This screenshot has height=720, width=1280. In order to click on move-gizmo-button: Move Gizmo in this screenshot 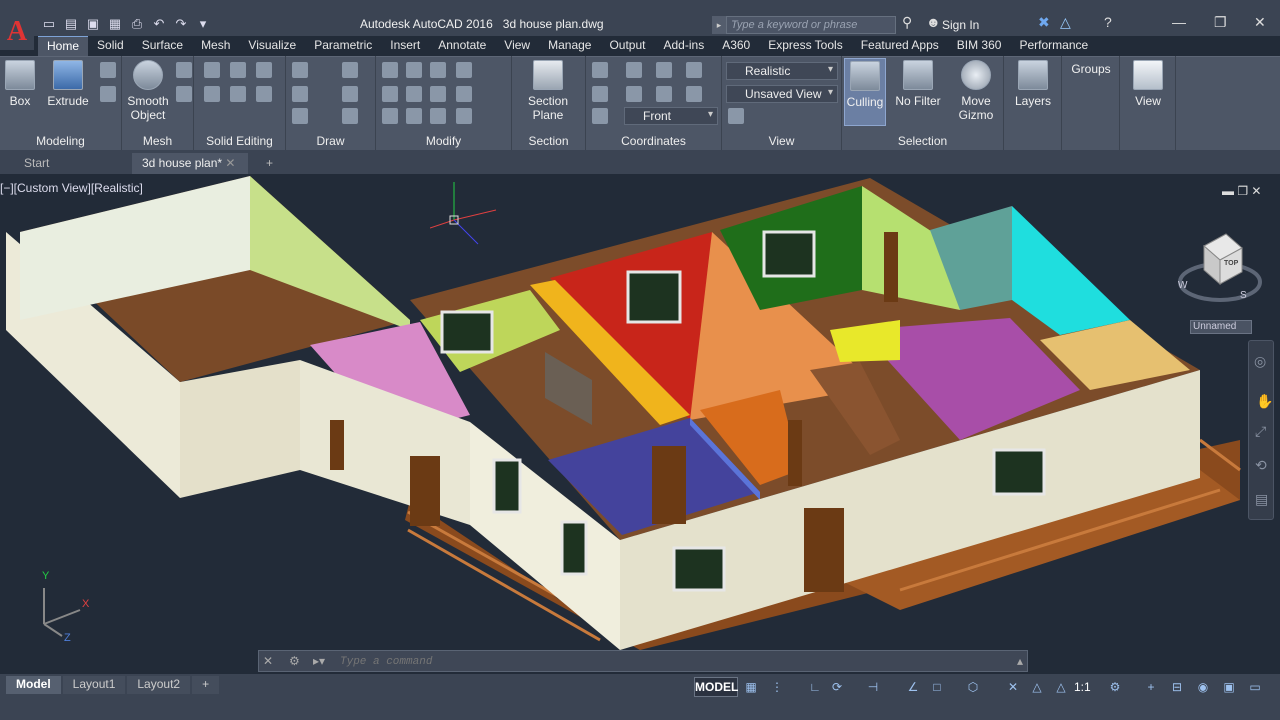, I will do `click(976, 91)`.